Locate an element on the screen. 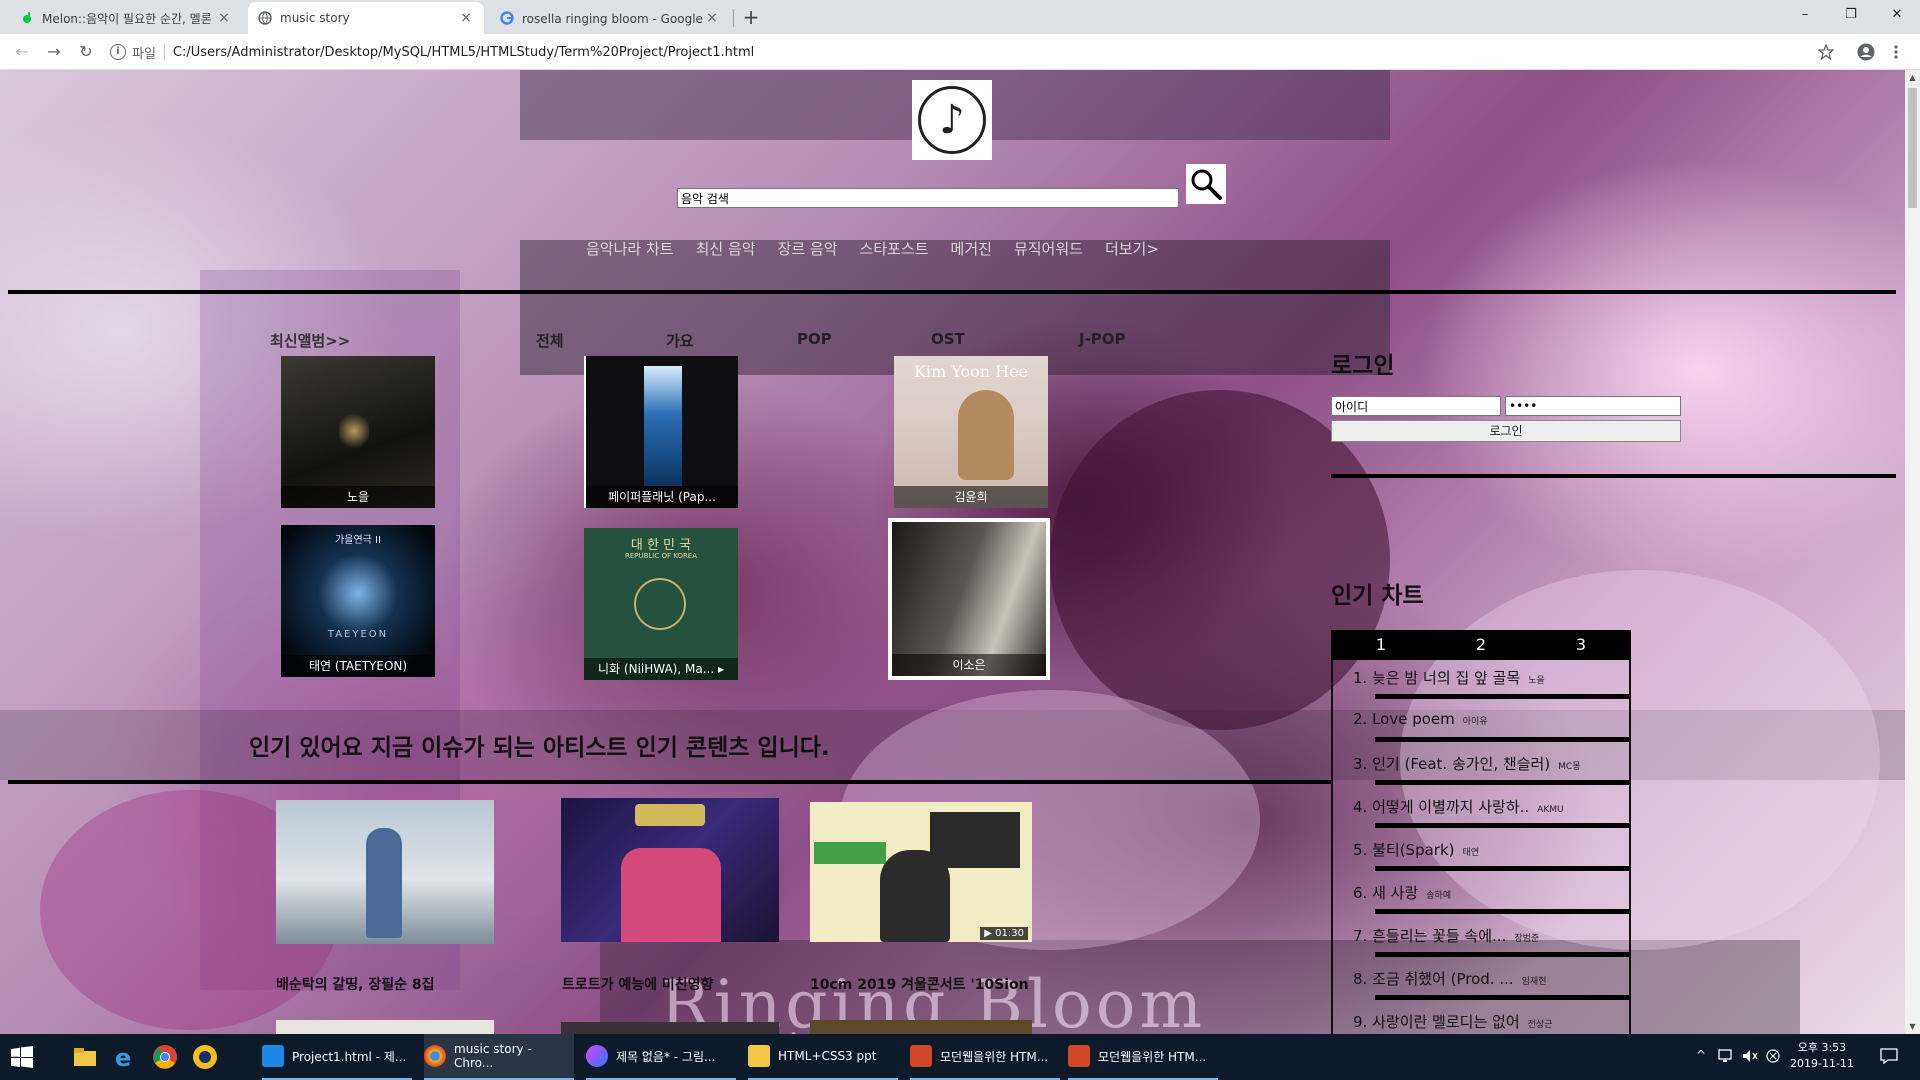  chart-song-title: 어떻게 이별까지 사랑하.. is located at coordinates (1450, 807).